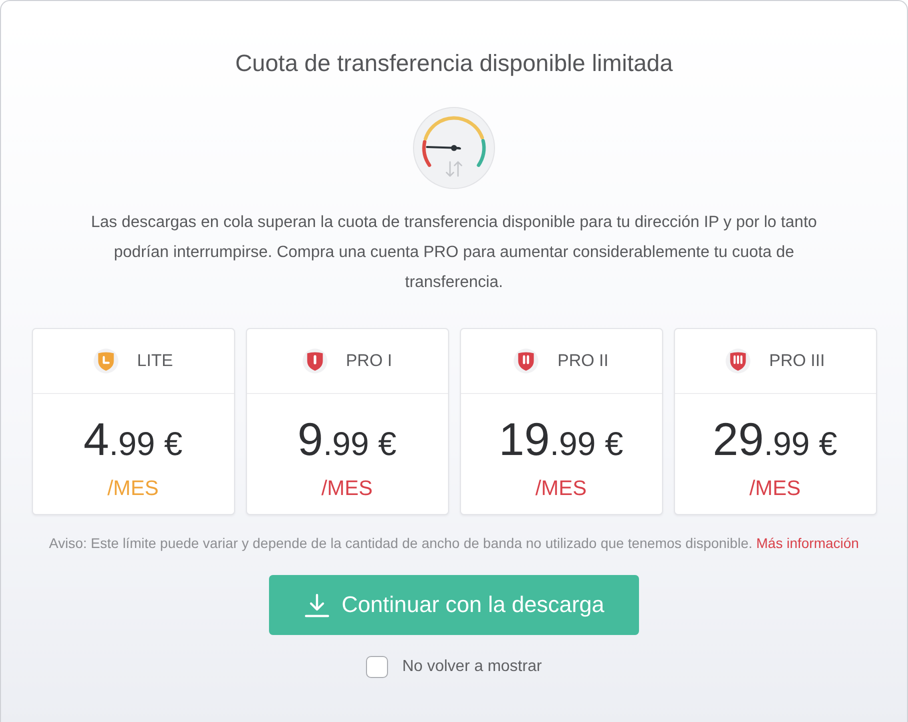 The width and height of the screenshot is (908, 722). What do you see at coordinates (369, 361) in the screenshot?
I see `plan-name: PRO I` at bounding box center [369, 361].